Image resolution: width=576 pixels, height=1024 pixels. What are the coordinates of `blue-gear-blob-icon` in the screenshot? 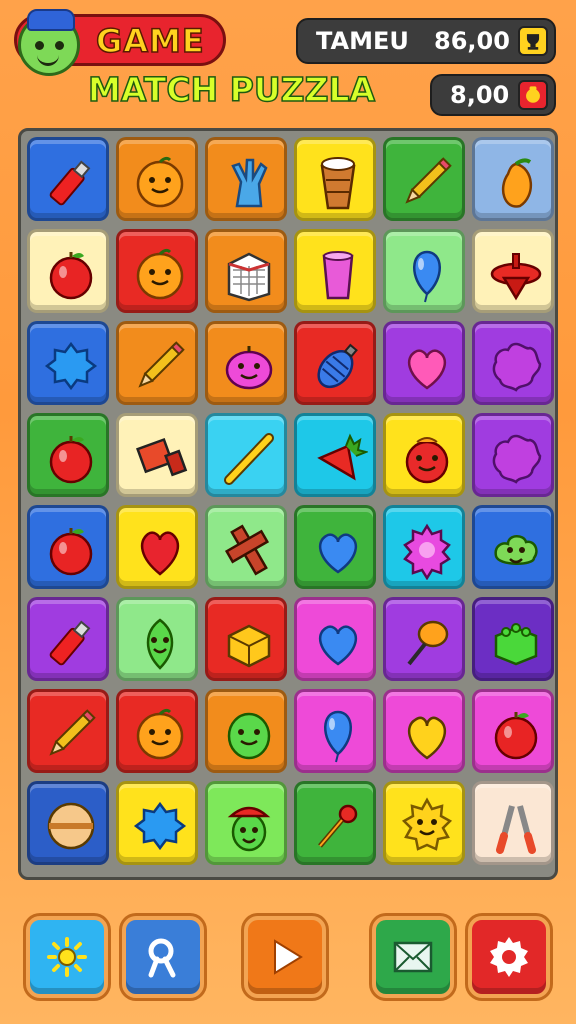 It's located at (71, 366).